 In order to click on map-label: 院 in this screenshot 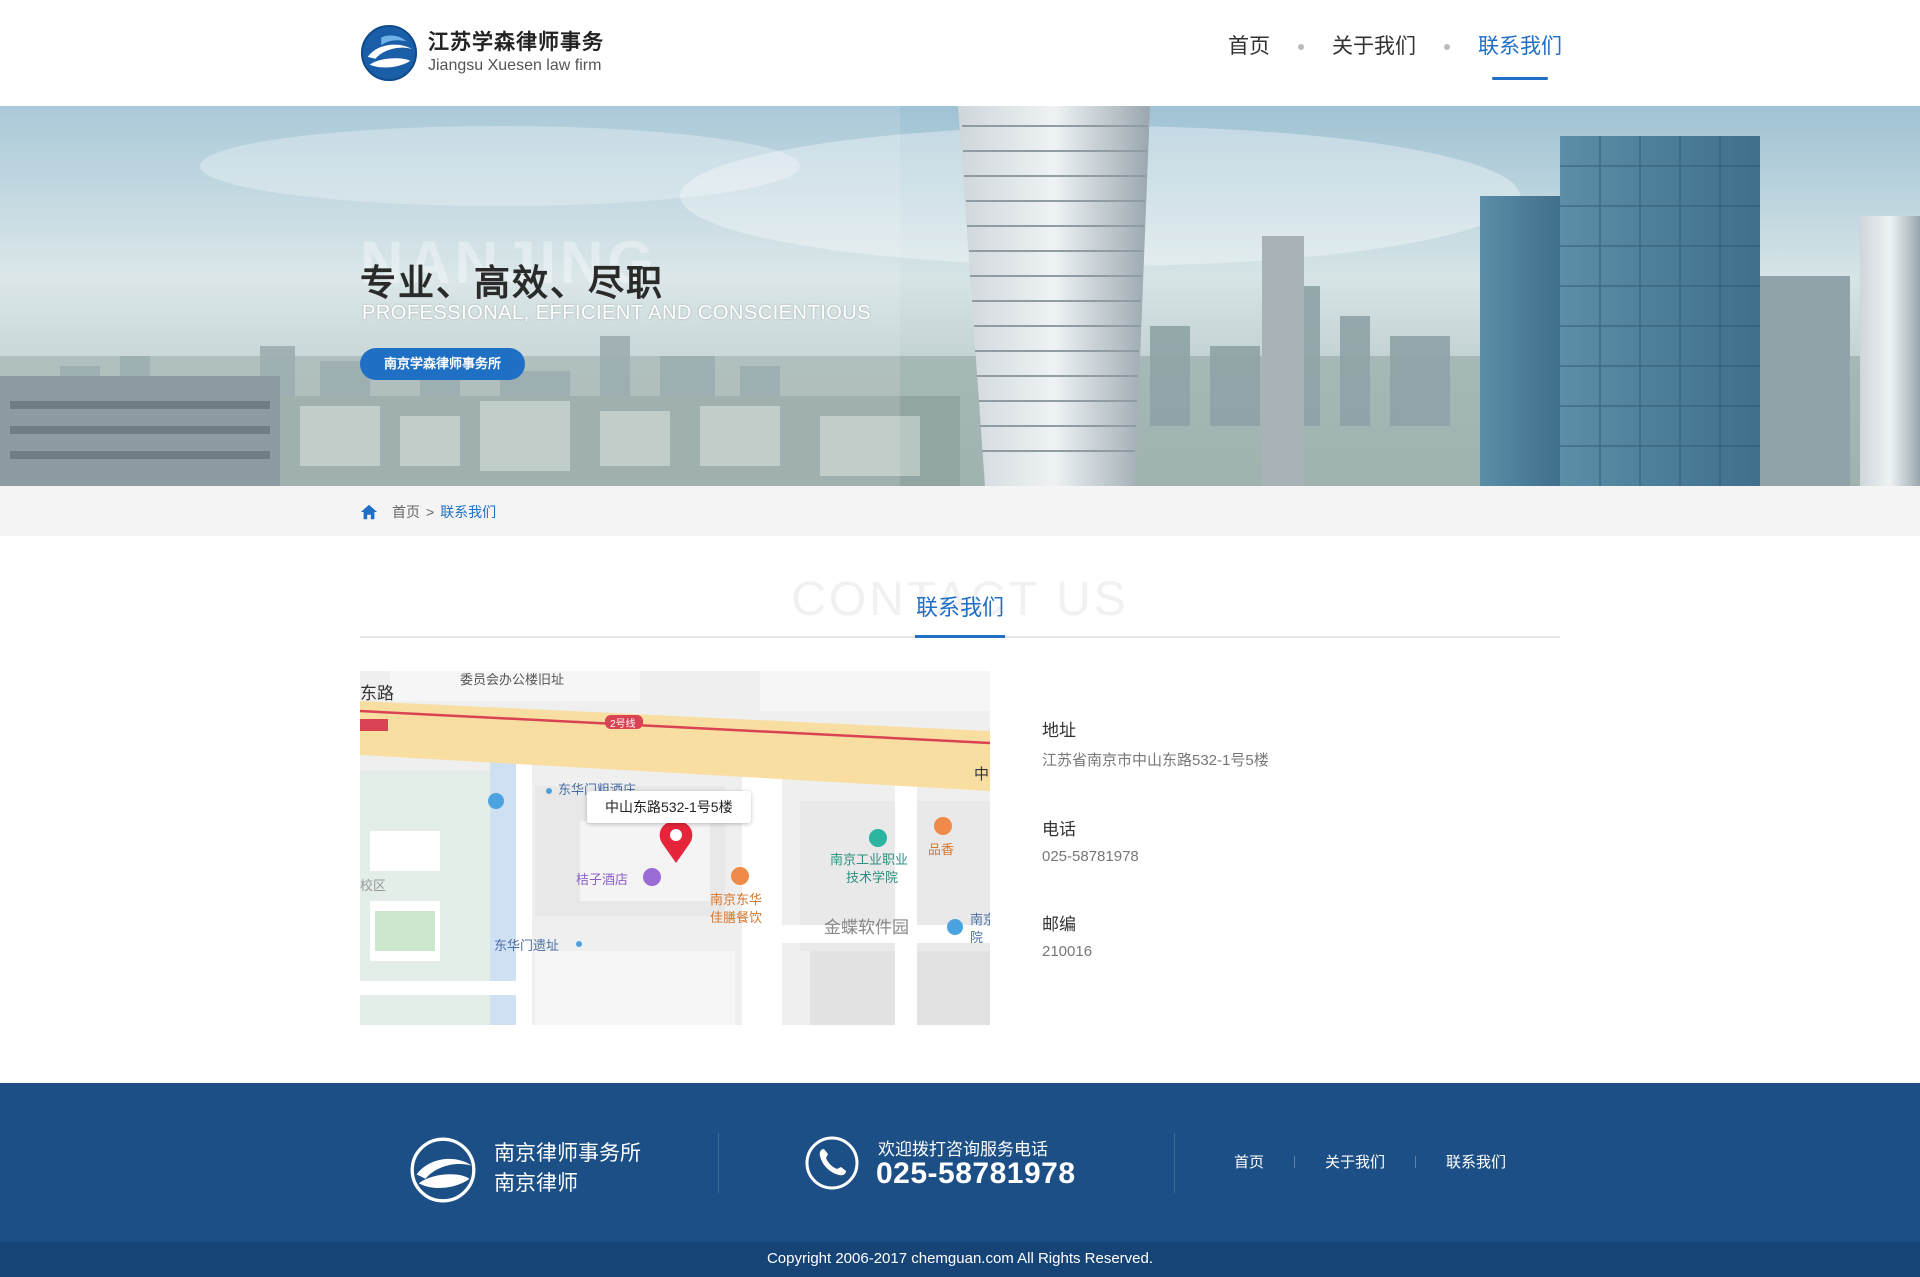, I will do `click(977, 937)`.